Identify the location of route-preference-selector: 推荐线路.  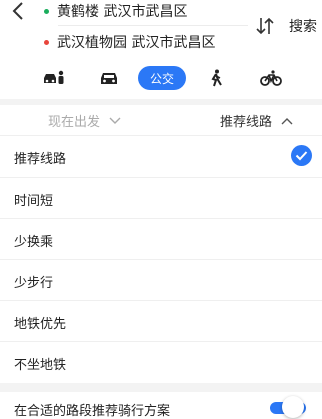
(256, 120).